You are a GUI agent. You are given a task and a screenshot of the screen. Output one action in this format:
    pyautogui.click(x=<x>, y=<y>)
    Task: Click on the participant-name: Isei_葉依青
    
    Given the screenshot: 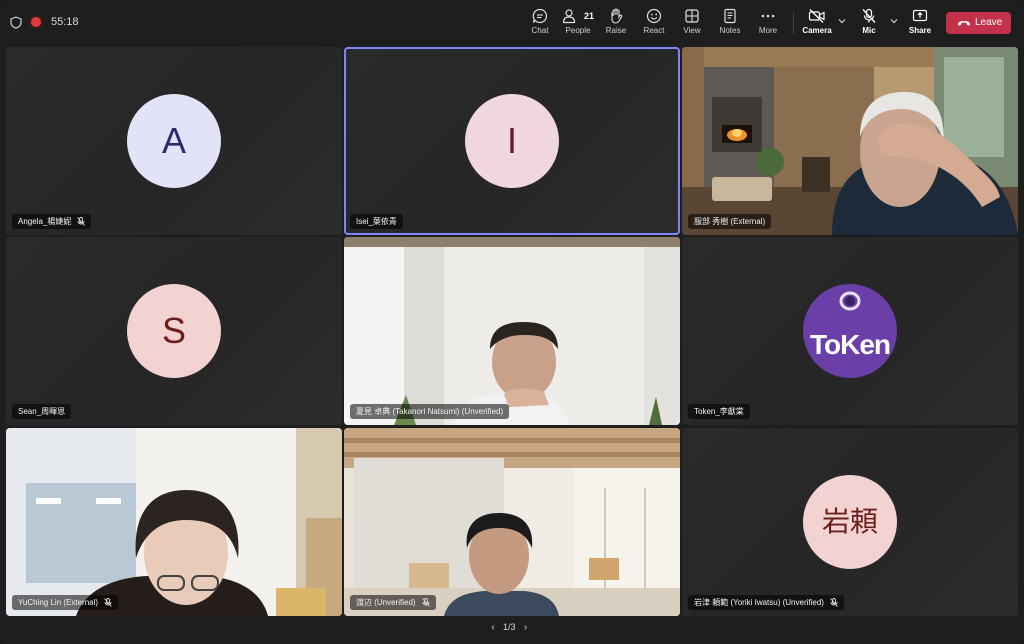 What is the action you would take?
    pyautogui.click(x=376, y=221)
    